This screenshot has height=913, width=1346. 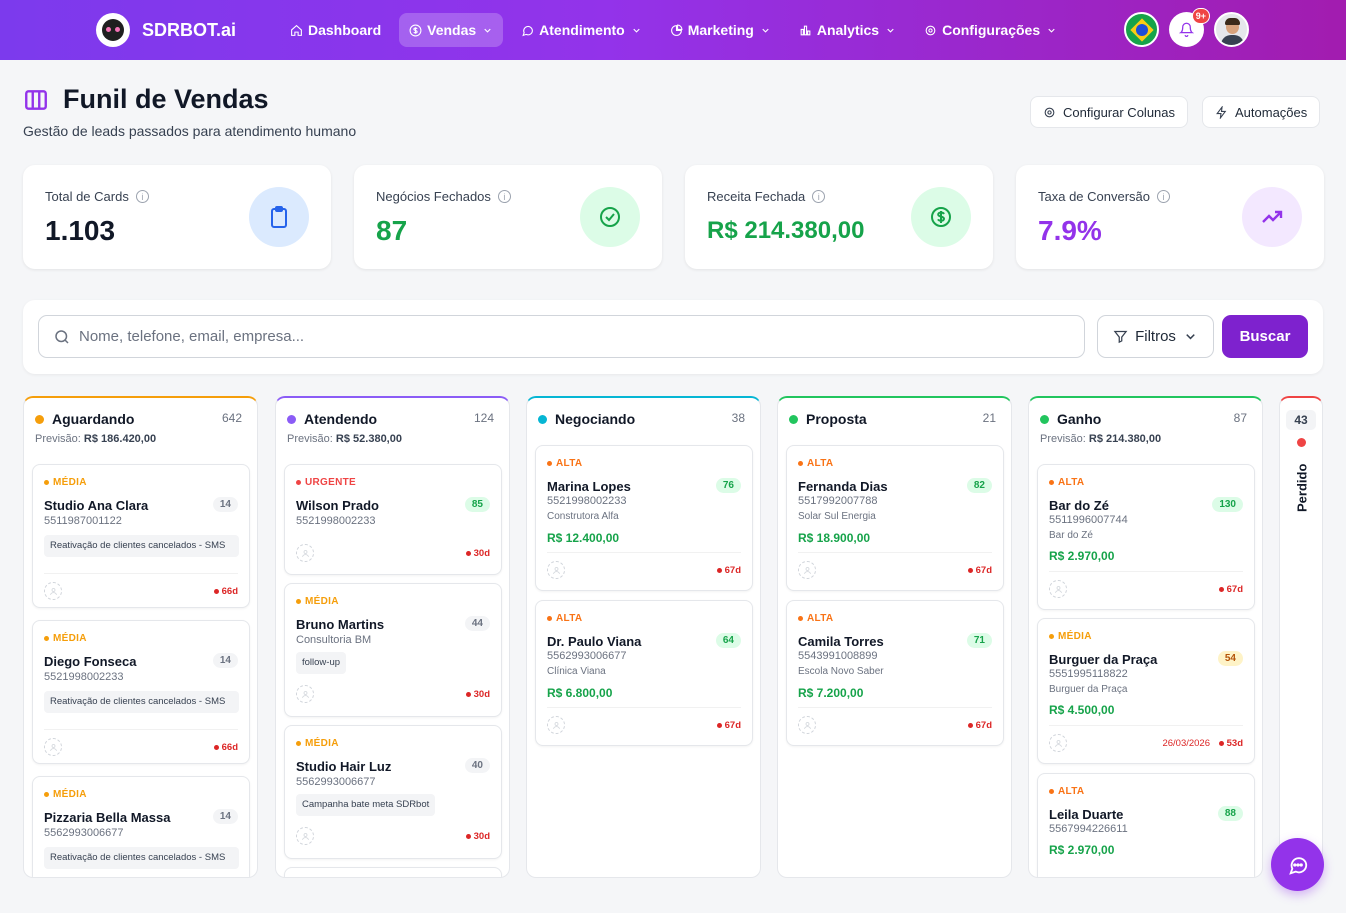 I want to click on stat-value: R$ 214.380,00, so click(x=786, y=230).